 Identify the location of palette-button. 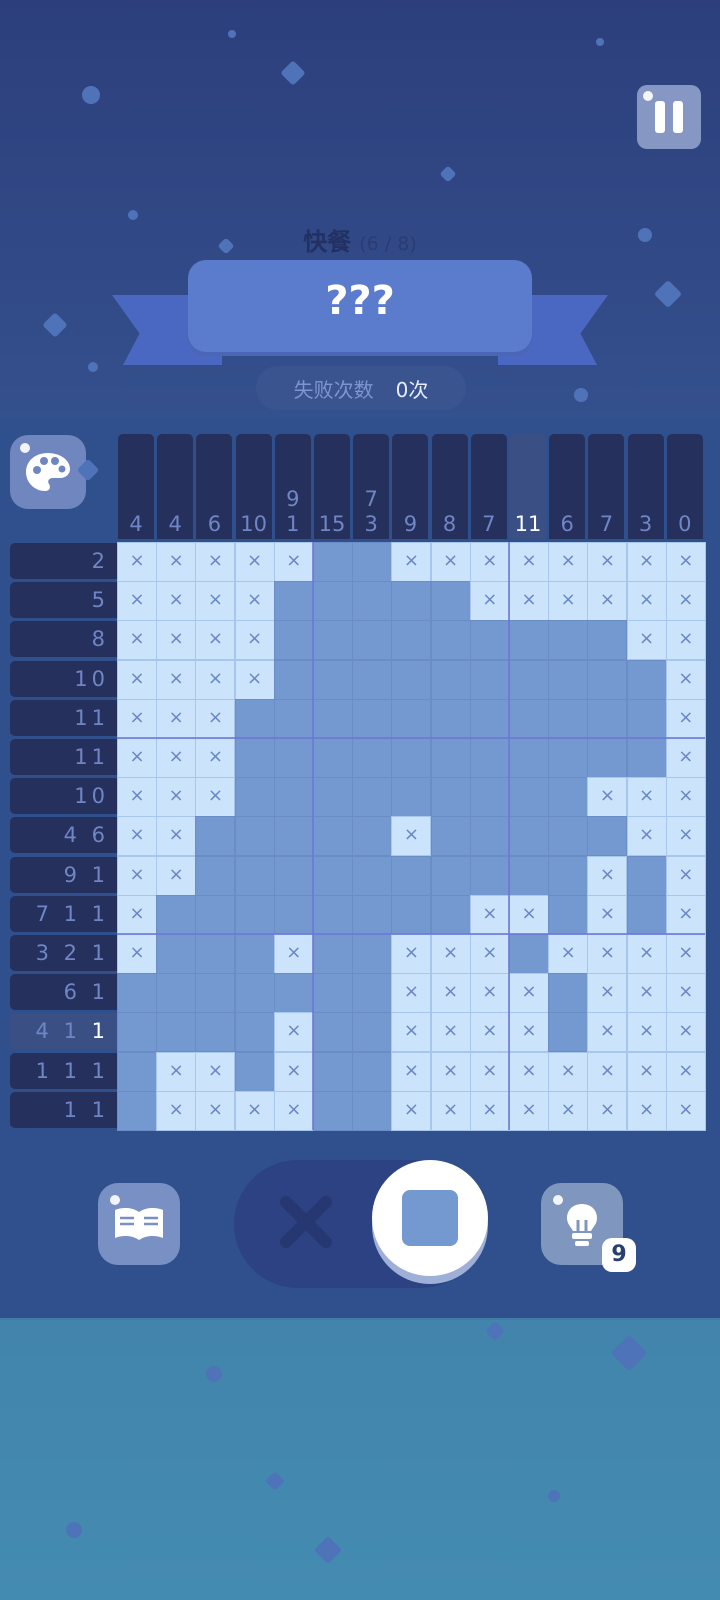
(48, 472).